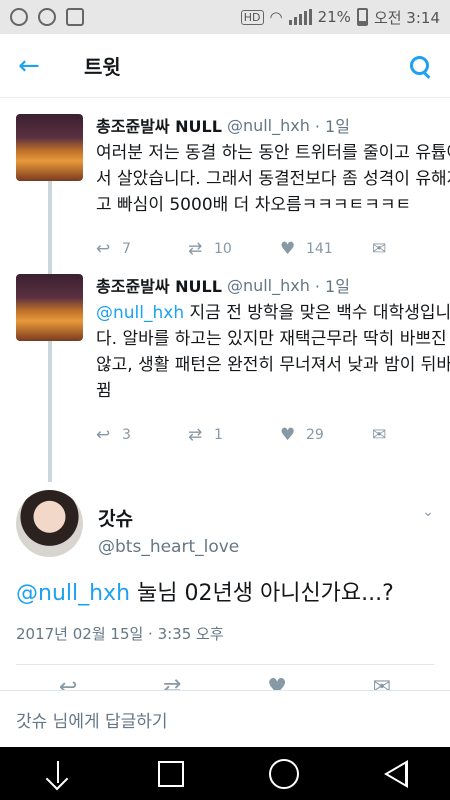  Describe the element at coordinates (334, 17) in the screenshot. I see `battery-percent: 21%` at that location.